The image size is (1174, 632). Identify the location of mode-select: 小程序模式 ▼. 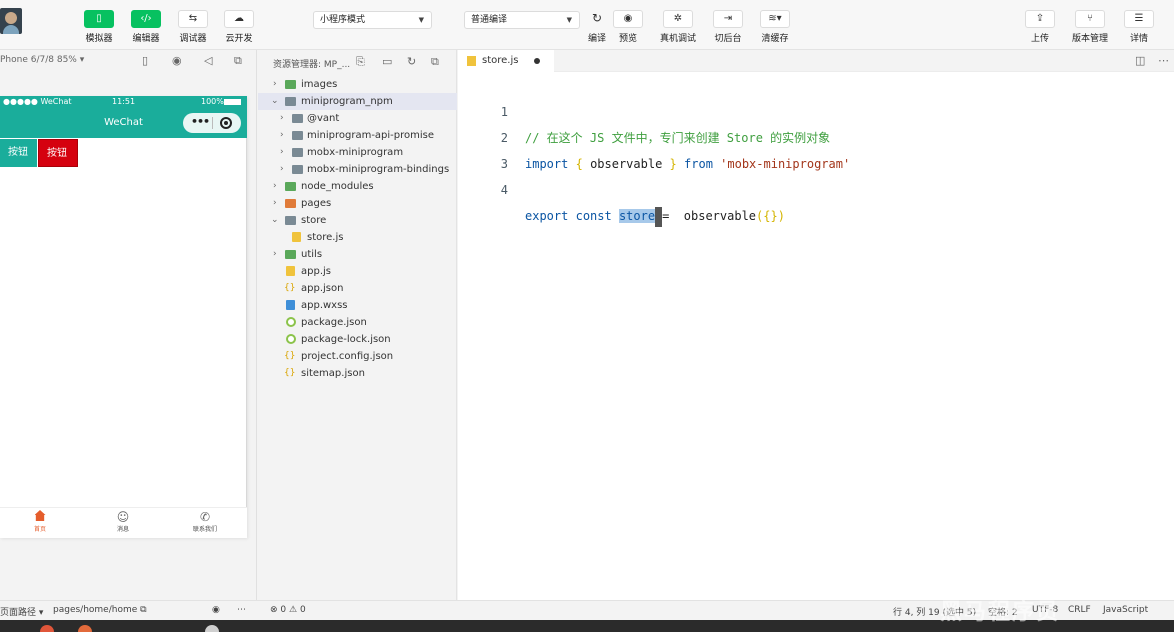
(372, 20).